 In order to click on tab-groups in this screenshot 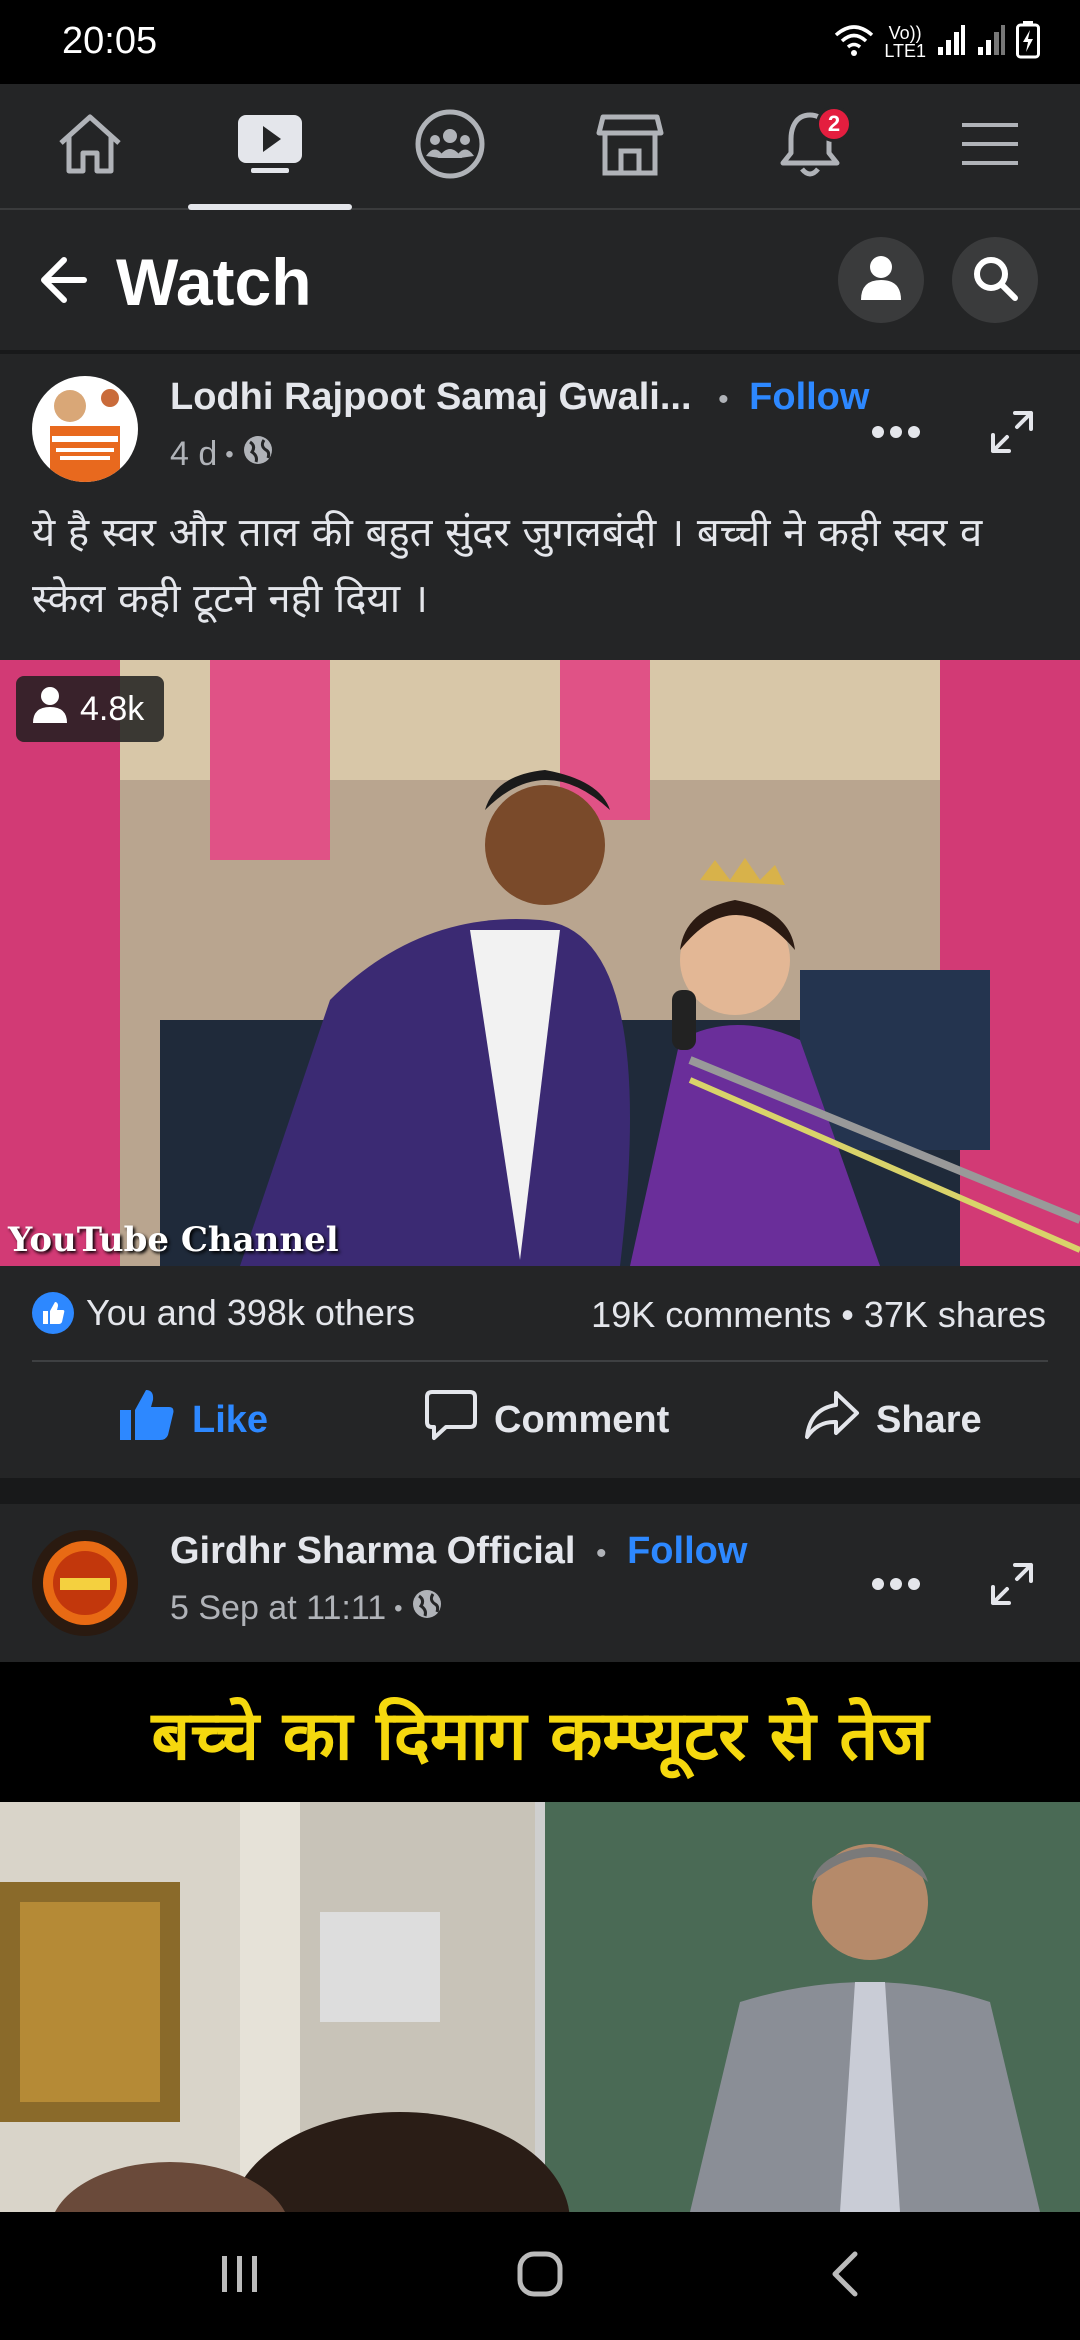, I will do `click(450, 146)`.